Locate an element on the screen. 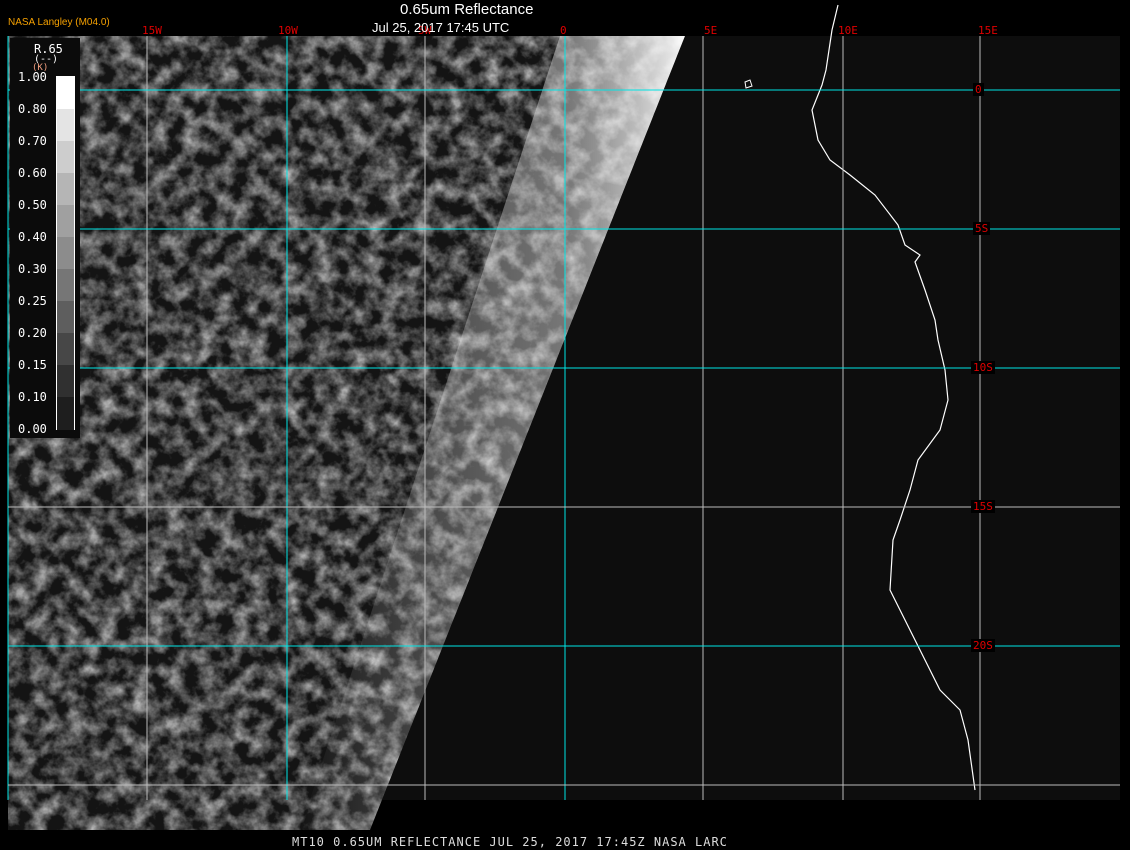 The height and width of the screenshot is (850, 1130). legend-value: 0.70 is located at coordinates (32, 141).